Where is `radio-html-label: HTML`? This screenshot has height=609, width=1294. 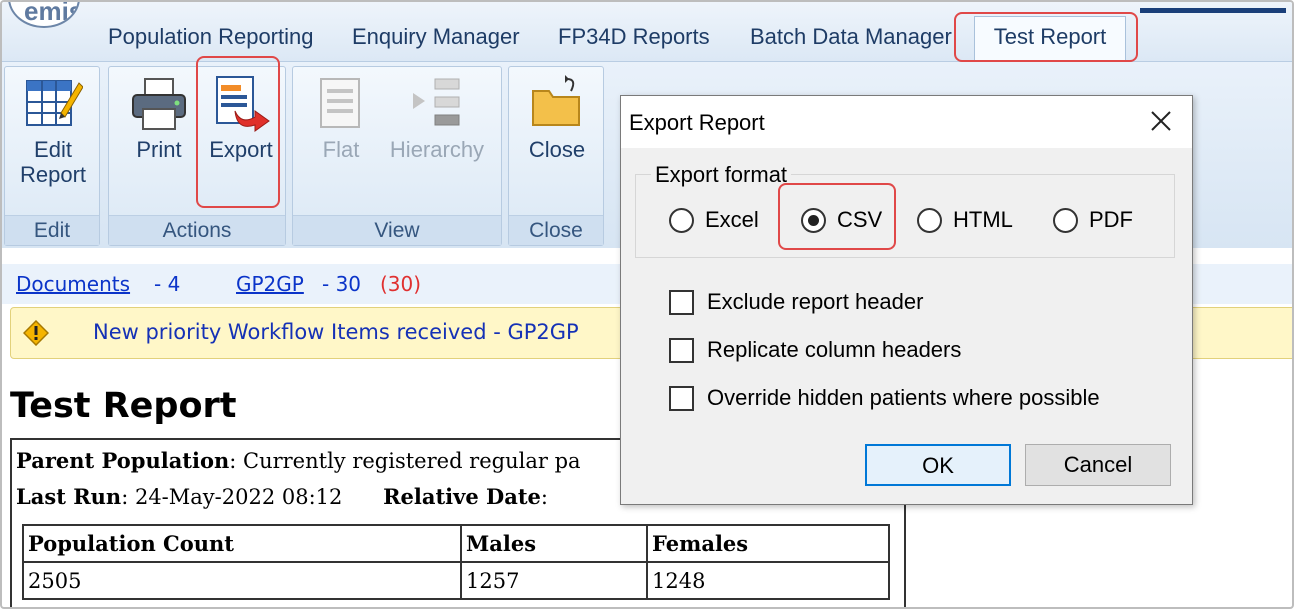
radio-html-label: HTML is located at coordinates (983, 219).